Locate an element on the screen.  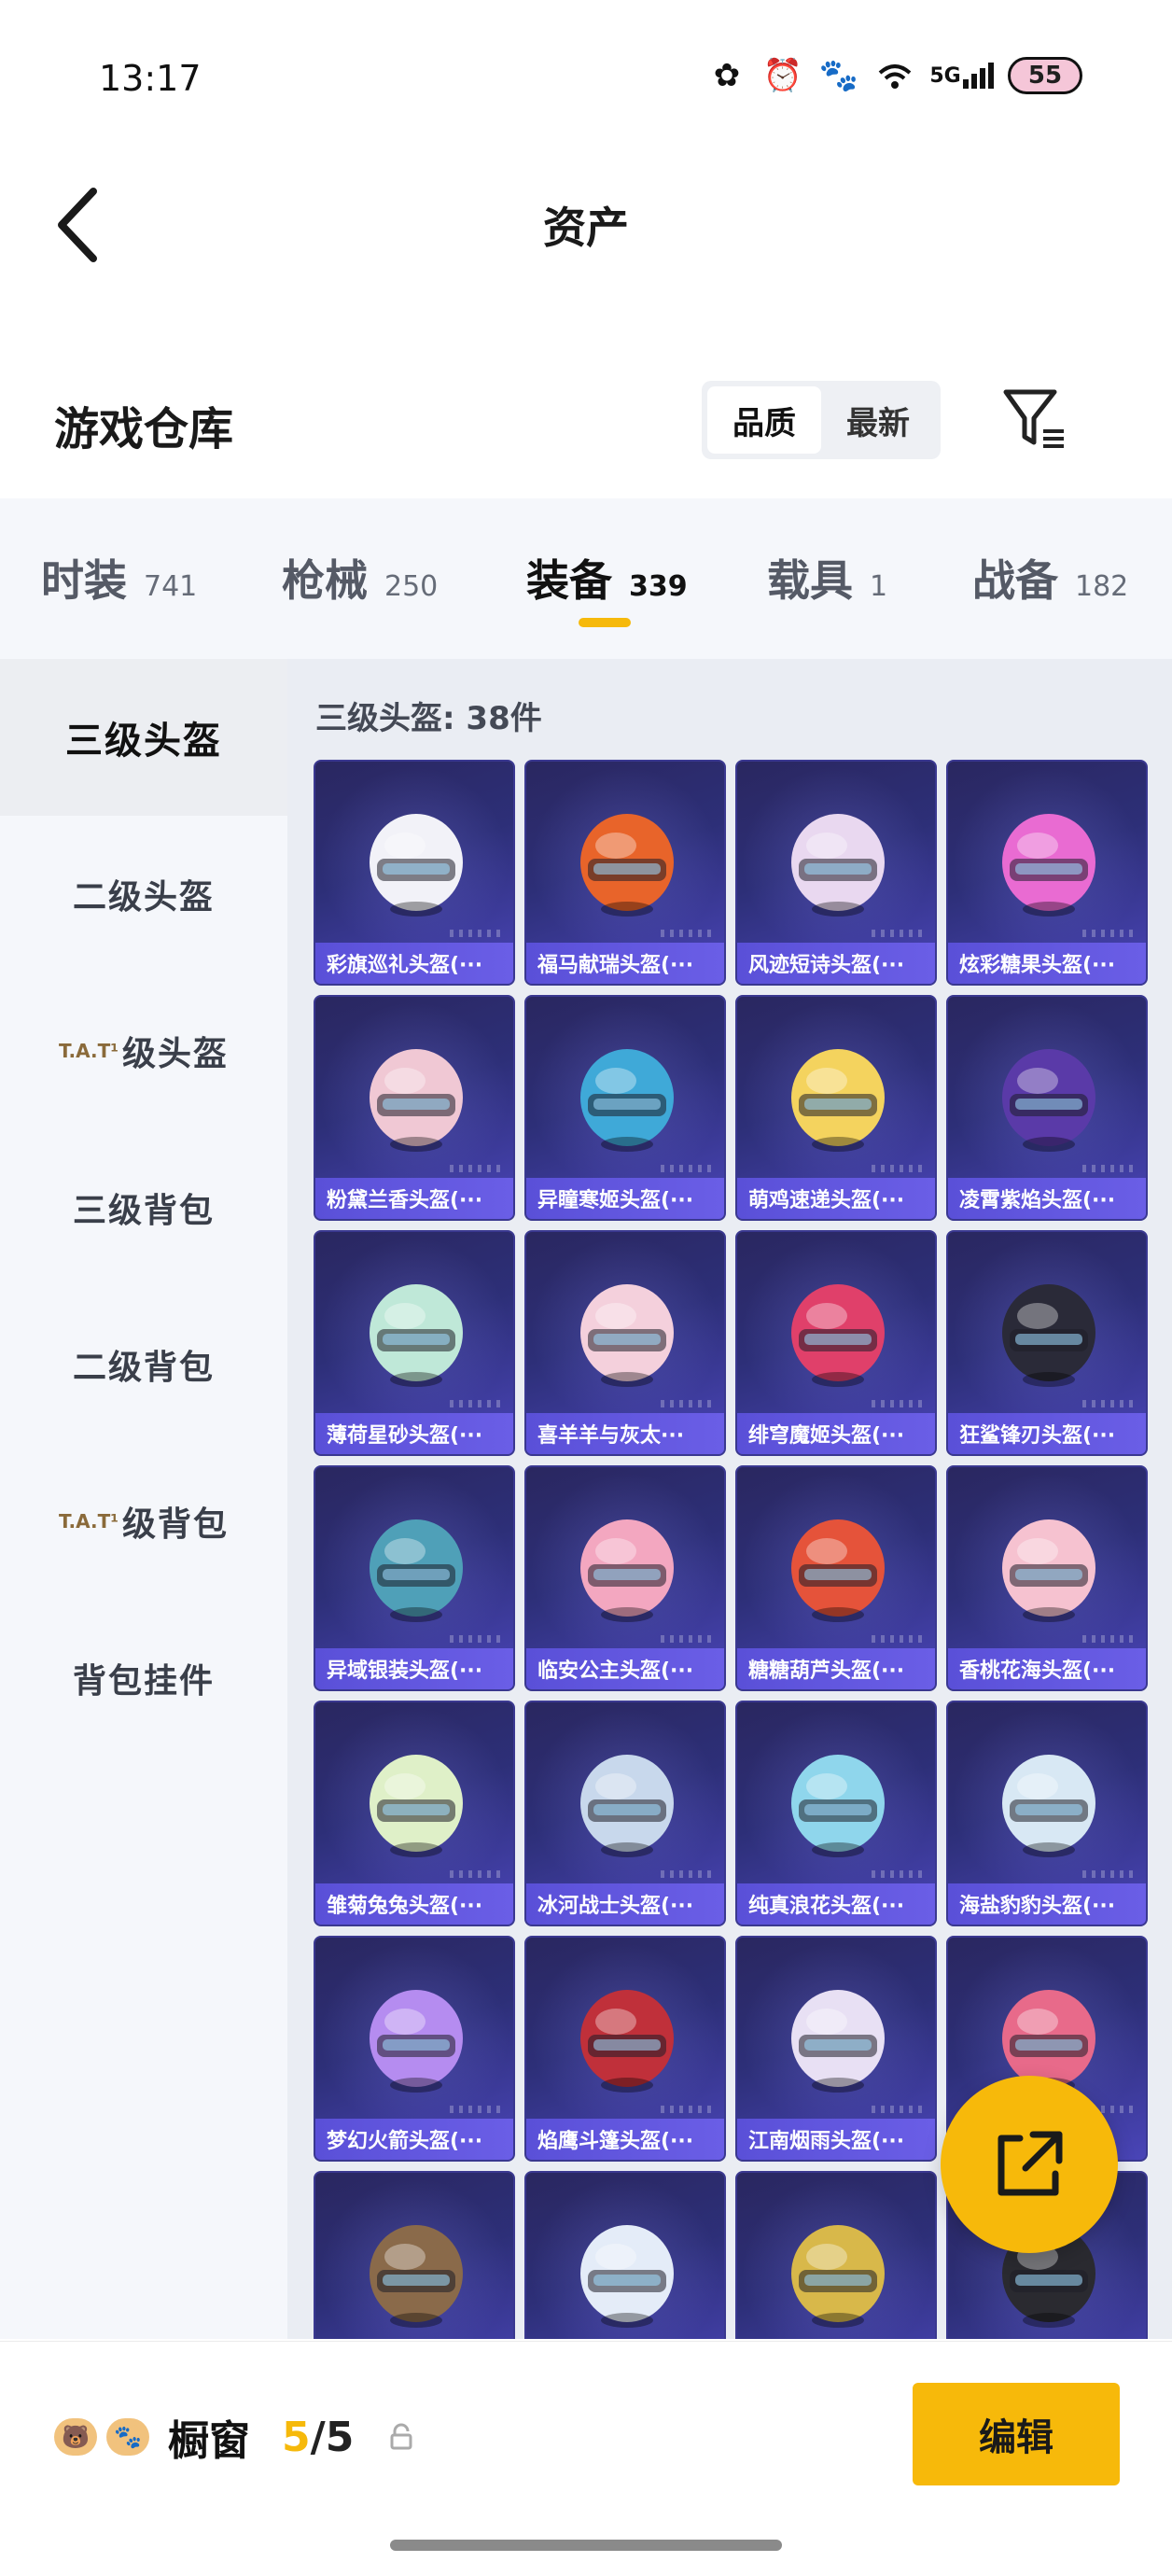
helmet-card: 冰河战士头盔(··· is located at coordinates (625, 1813).